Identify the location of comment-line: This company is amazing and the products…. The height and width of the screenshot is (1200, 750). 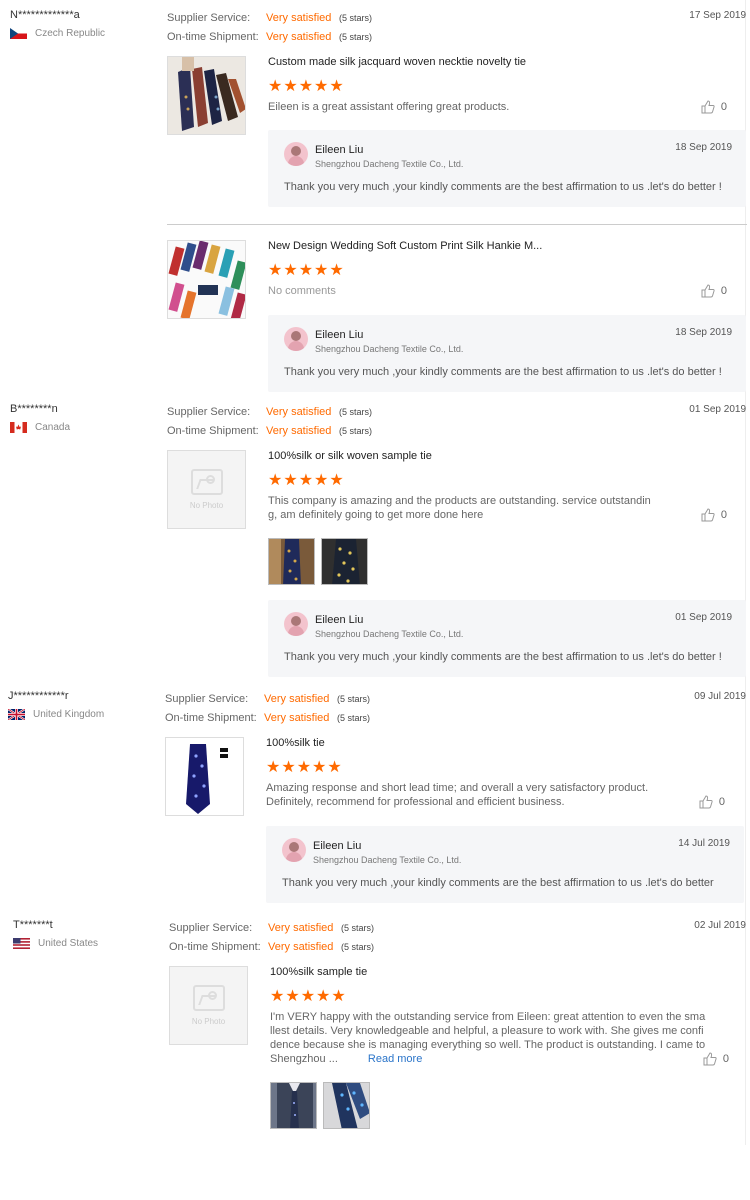
(459, 501).